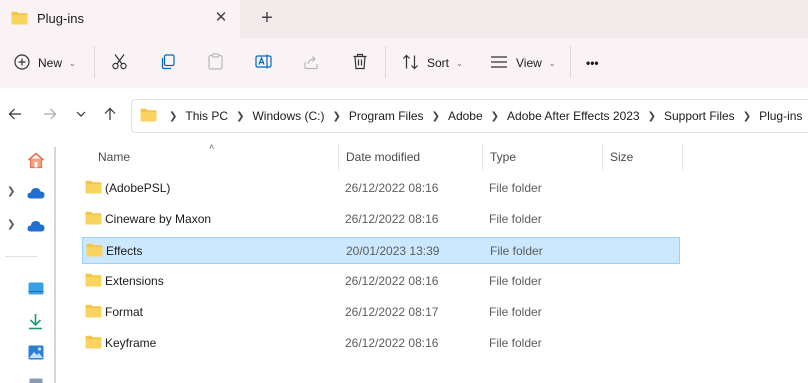 Image resolution: width=808 pixels, height=383 pixels. I want to click on copy-button, so click(168, 63).